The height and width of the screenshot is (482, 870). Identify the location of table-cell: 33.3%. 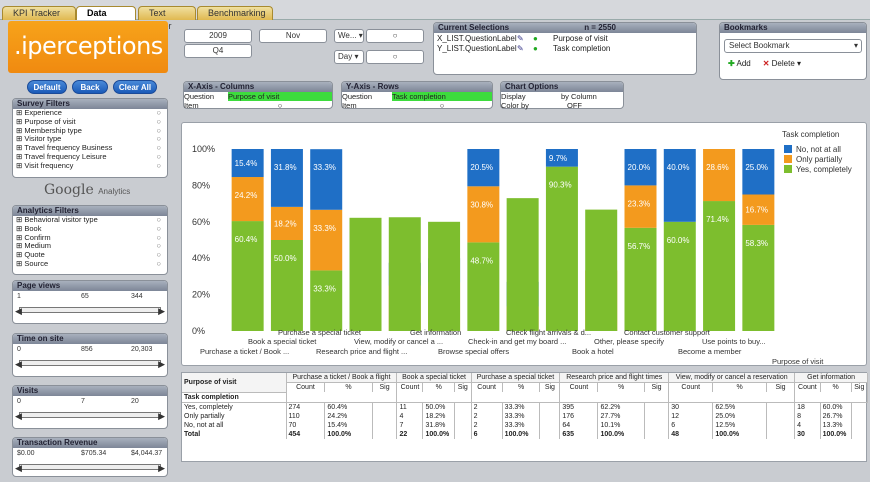
(521, 425).